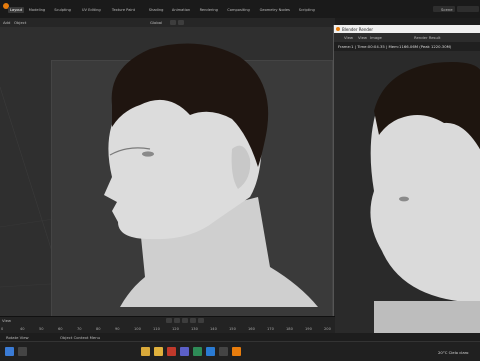 This screenshot has width=480, height=361. I want to click on play-reverse-button, so click(177, 320).